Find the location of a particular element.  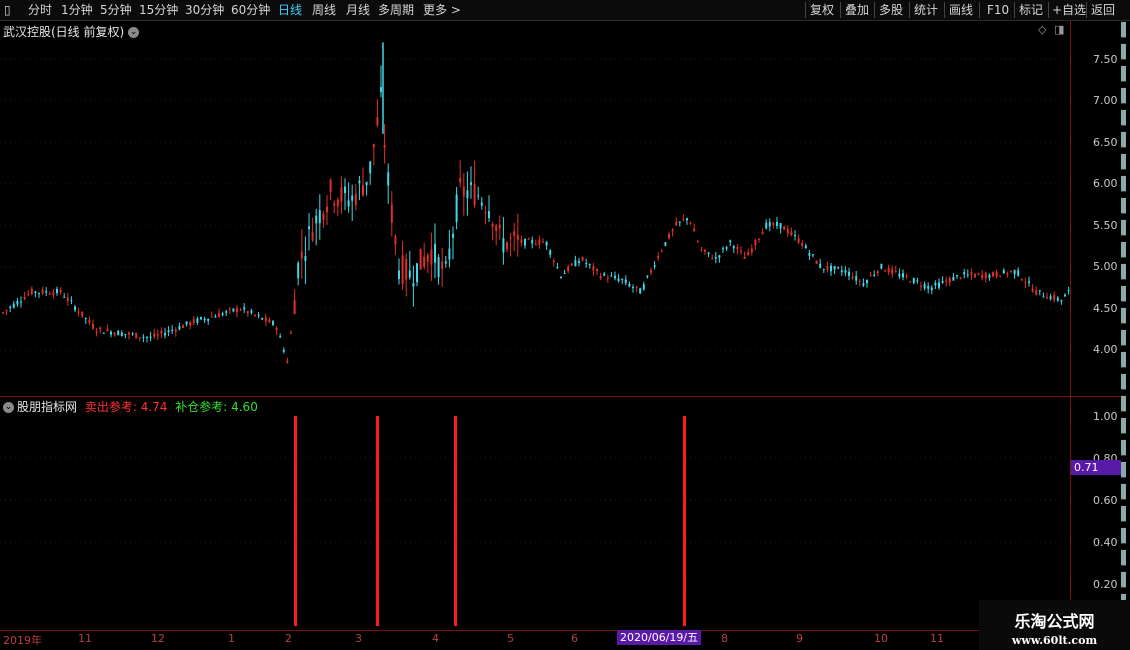

indicator-title: ⌄ 股朋指标网 卖出参考: 4.74 补仓参考: 4.60 is located at coordinates (130, 406).